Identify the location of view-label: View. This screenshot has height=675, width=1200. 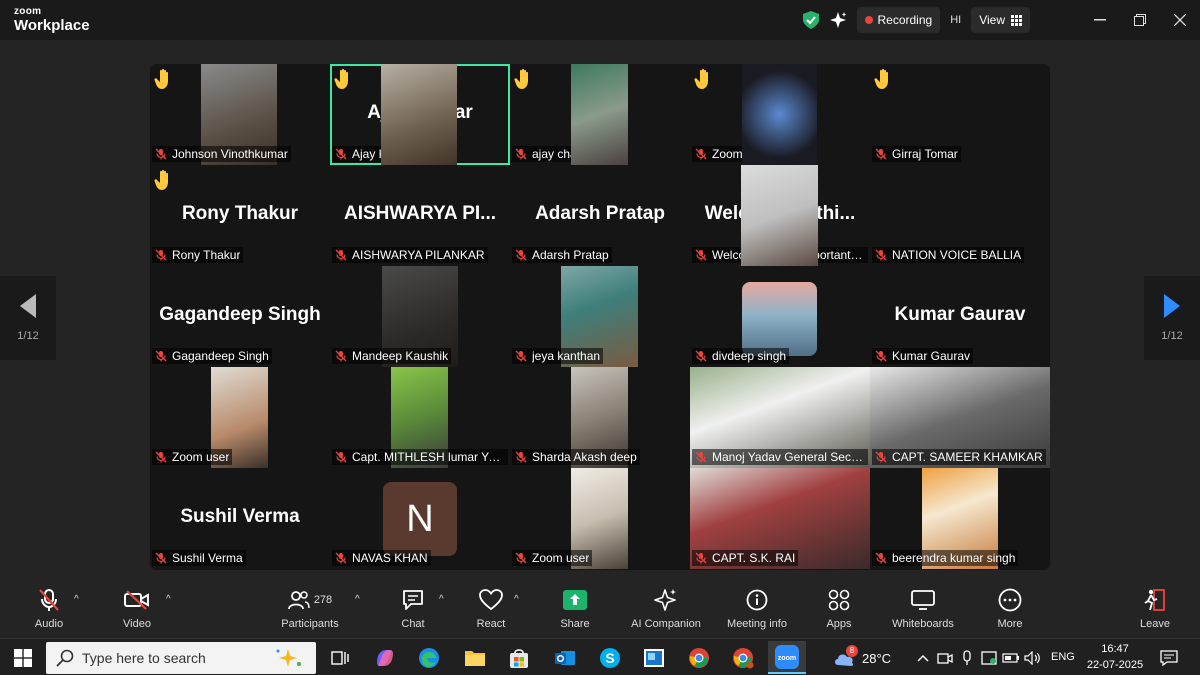
(992, 20).